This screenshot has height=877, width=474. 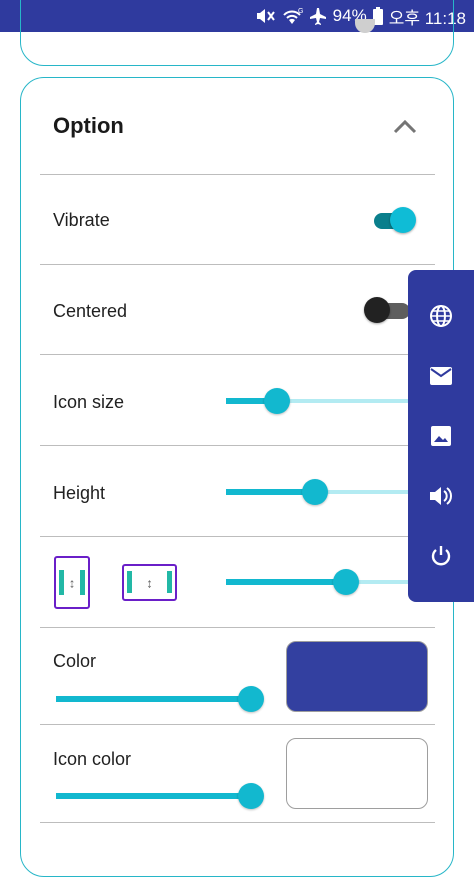 I want to click on centered-switch, so click(x=388, y=310).